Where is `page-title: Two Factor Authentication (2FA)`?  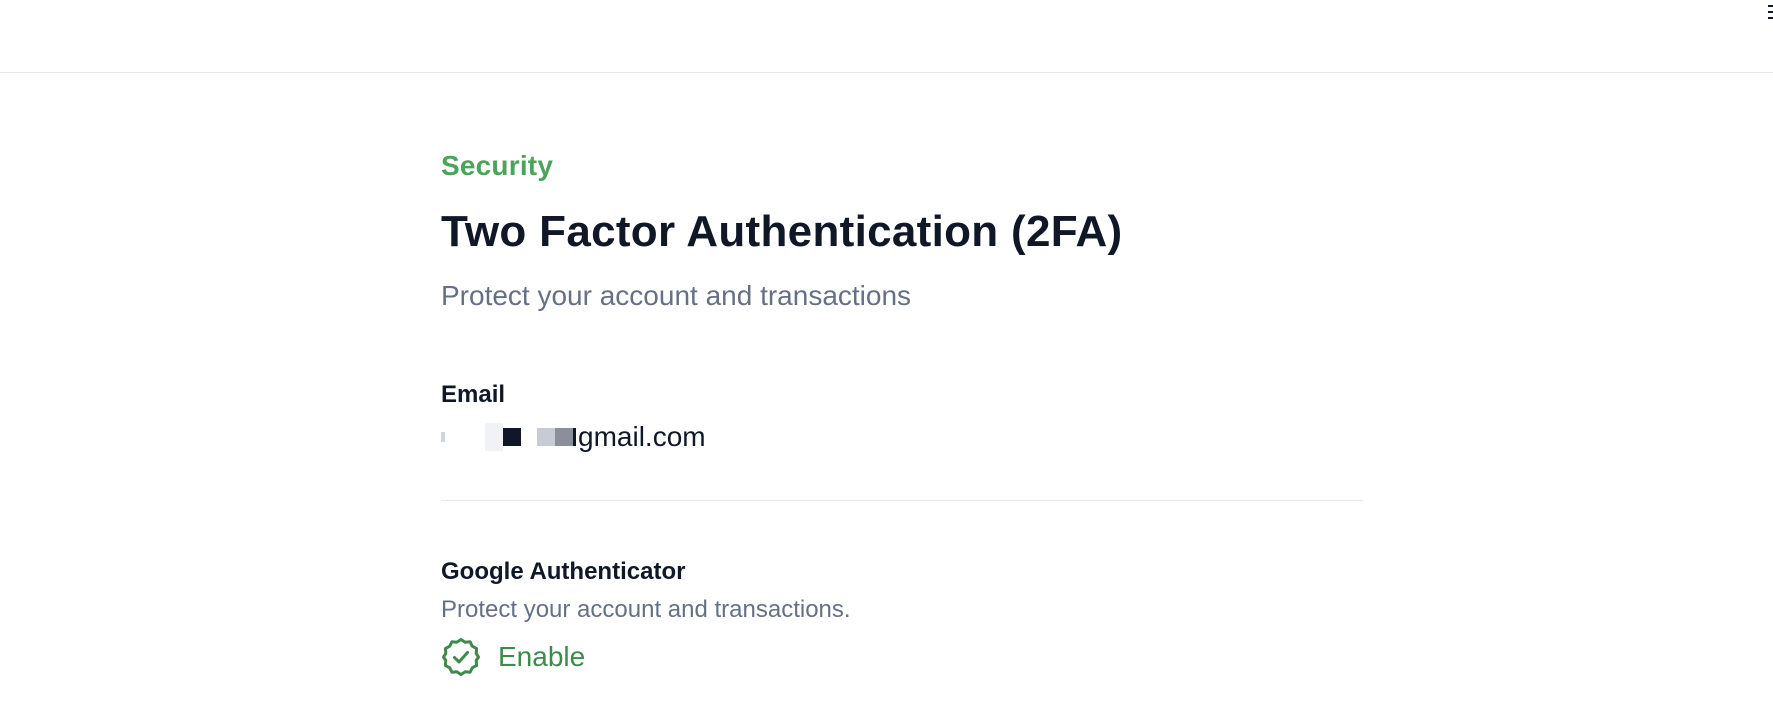
page-title: Two Factor Authentication (2FA) is located at coordinates (782, 231).